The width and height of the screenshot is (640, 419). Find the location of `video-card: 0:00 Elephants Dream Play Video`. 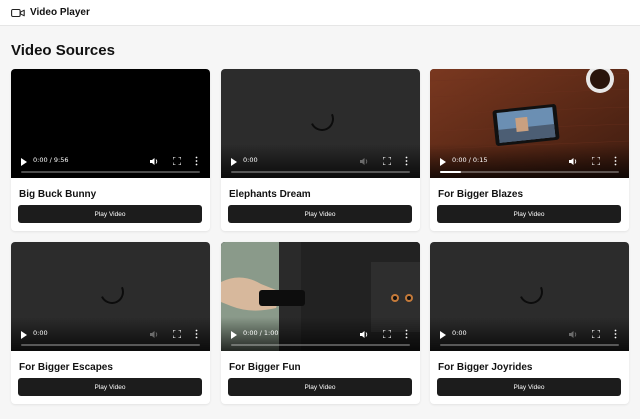

video-card: 0:00 Elephants Dream Play Video is located at coordinates (320, 150).